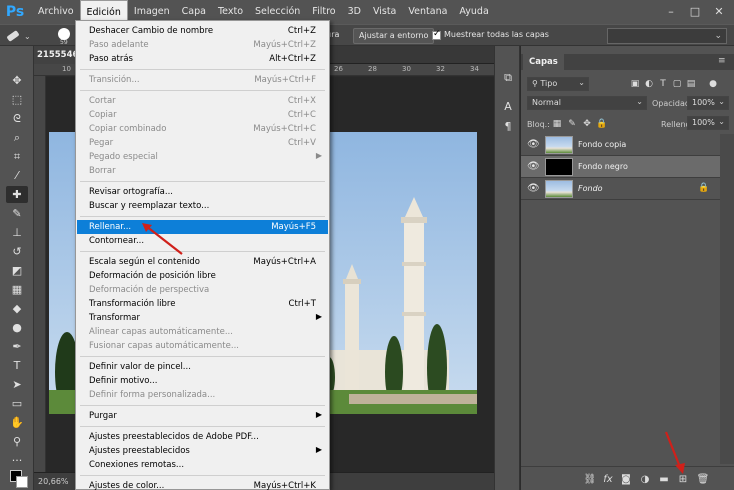  Describe the element at coordinates (202, 405) in the screenshot. I see `menu-separator` at that location.